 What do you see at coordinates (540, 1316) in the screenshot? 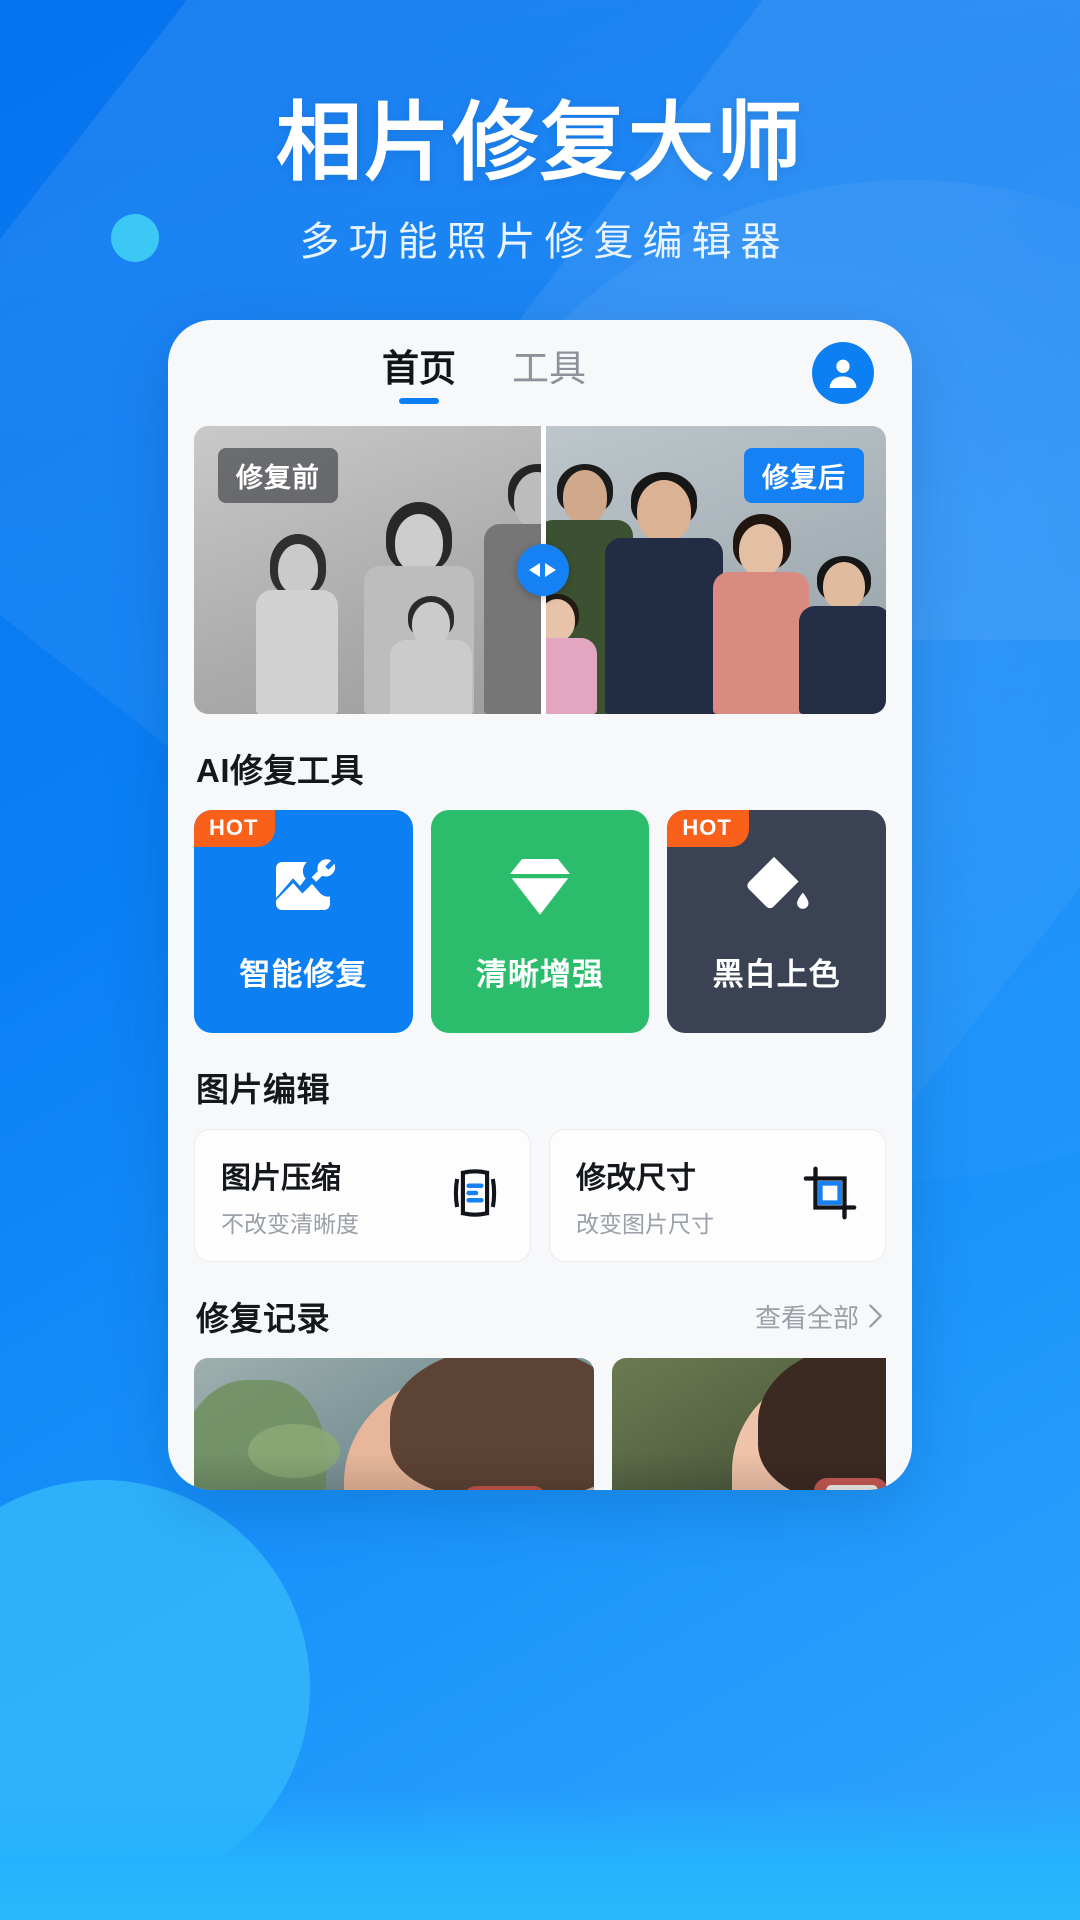
I see `history-section-header: 修复记录 查看全部` at bounding box center [540, 1316].